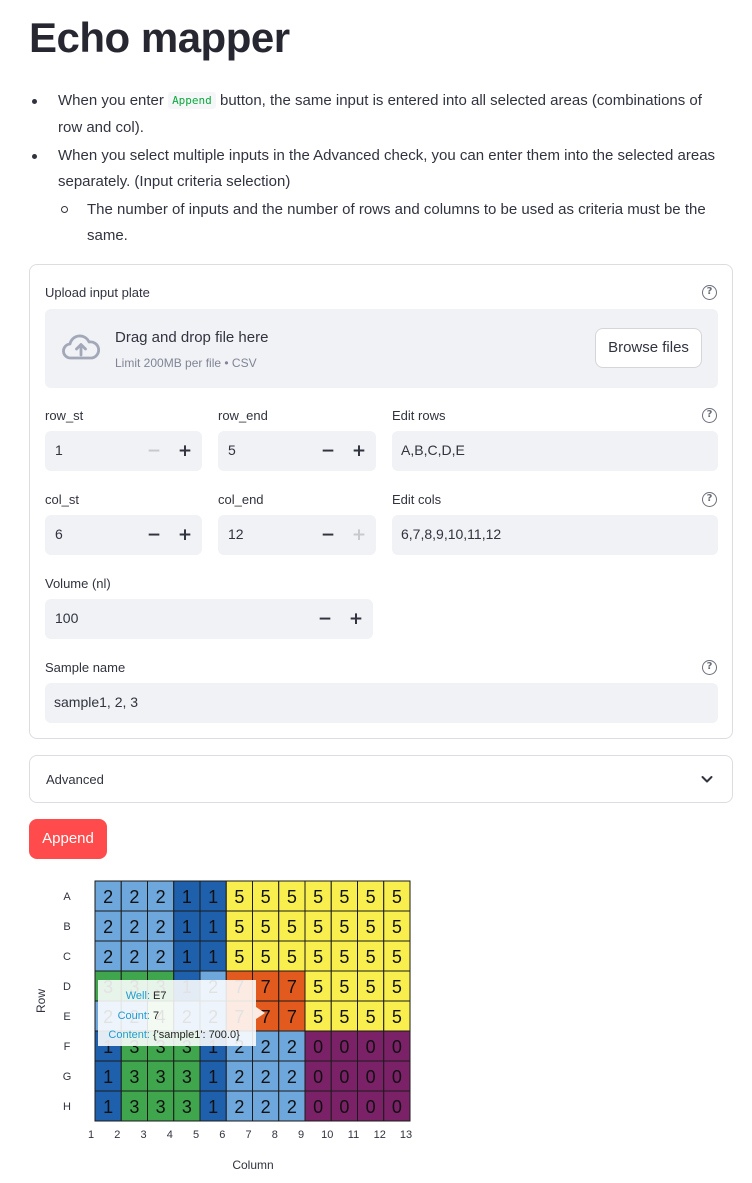 This screenshot has height=1183, width=752. What do you see at coordinates (78, 583) in the screenshot?
I see `volume-label: Volume (nl)` at bounding box center [78, 583].